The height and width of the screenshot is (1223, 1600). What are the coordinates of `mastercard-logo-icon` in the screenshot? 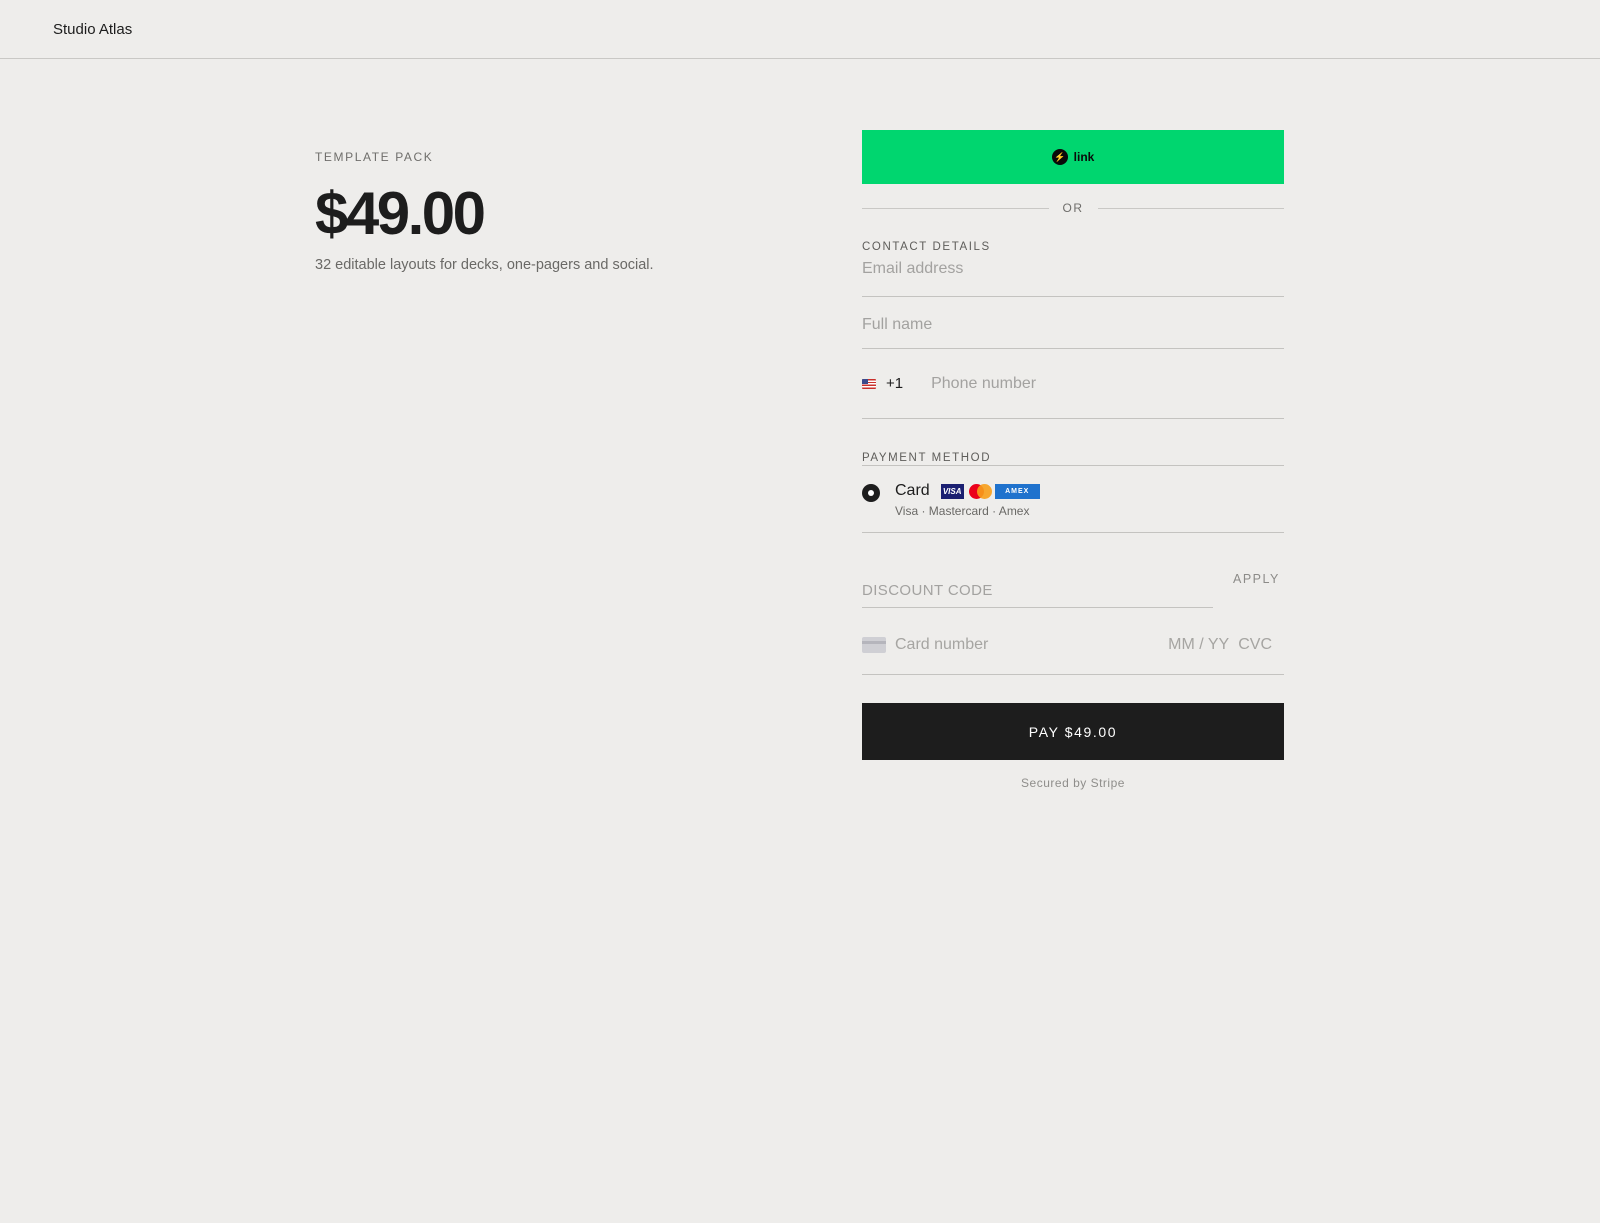 It's located at (980, 491).